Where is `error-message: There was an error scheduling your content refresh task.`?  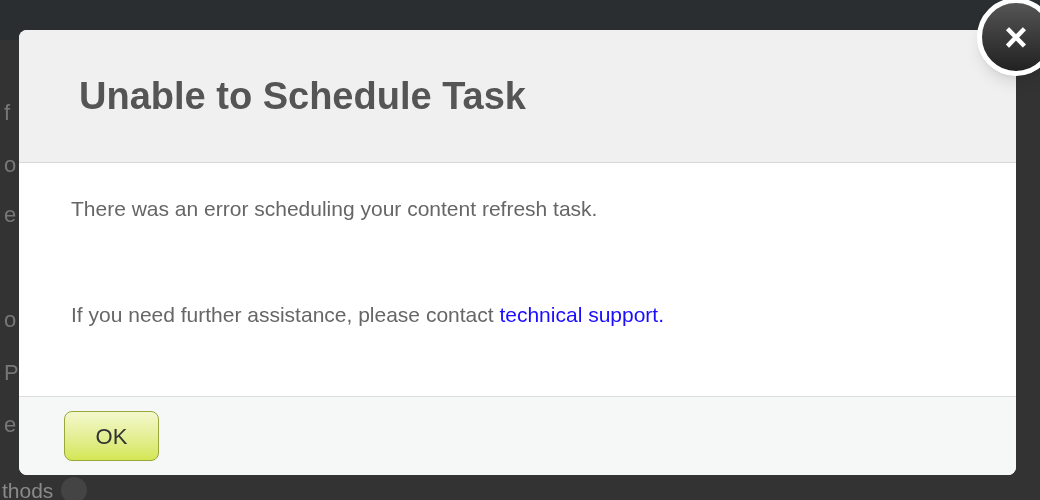
error-message: There was an error scheduling your content refresh task. is located at coordinates (335, 209).